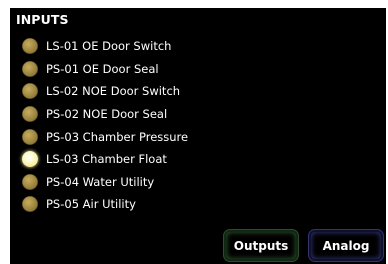 Image resolution: width=388 pixels, height=264 pixels. Describe the element at coordinates (102, 68) in the screenshot. I see `input-label: PS-01 OE Door Seal` at that location.